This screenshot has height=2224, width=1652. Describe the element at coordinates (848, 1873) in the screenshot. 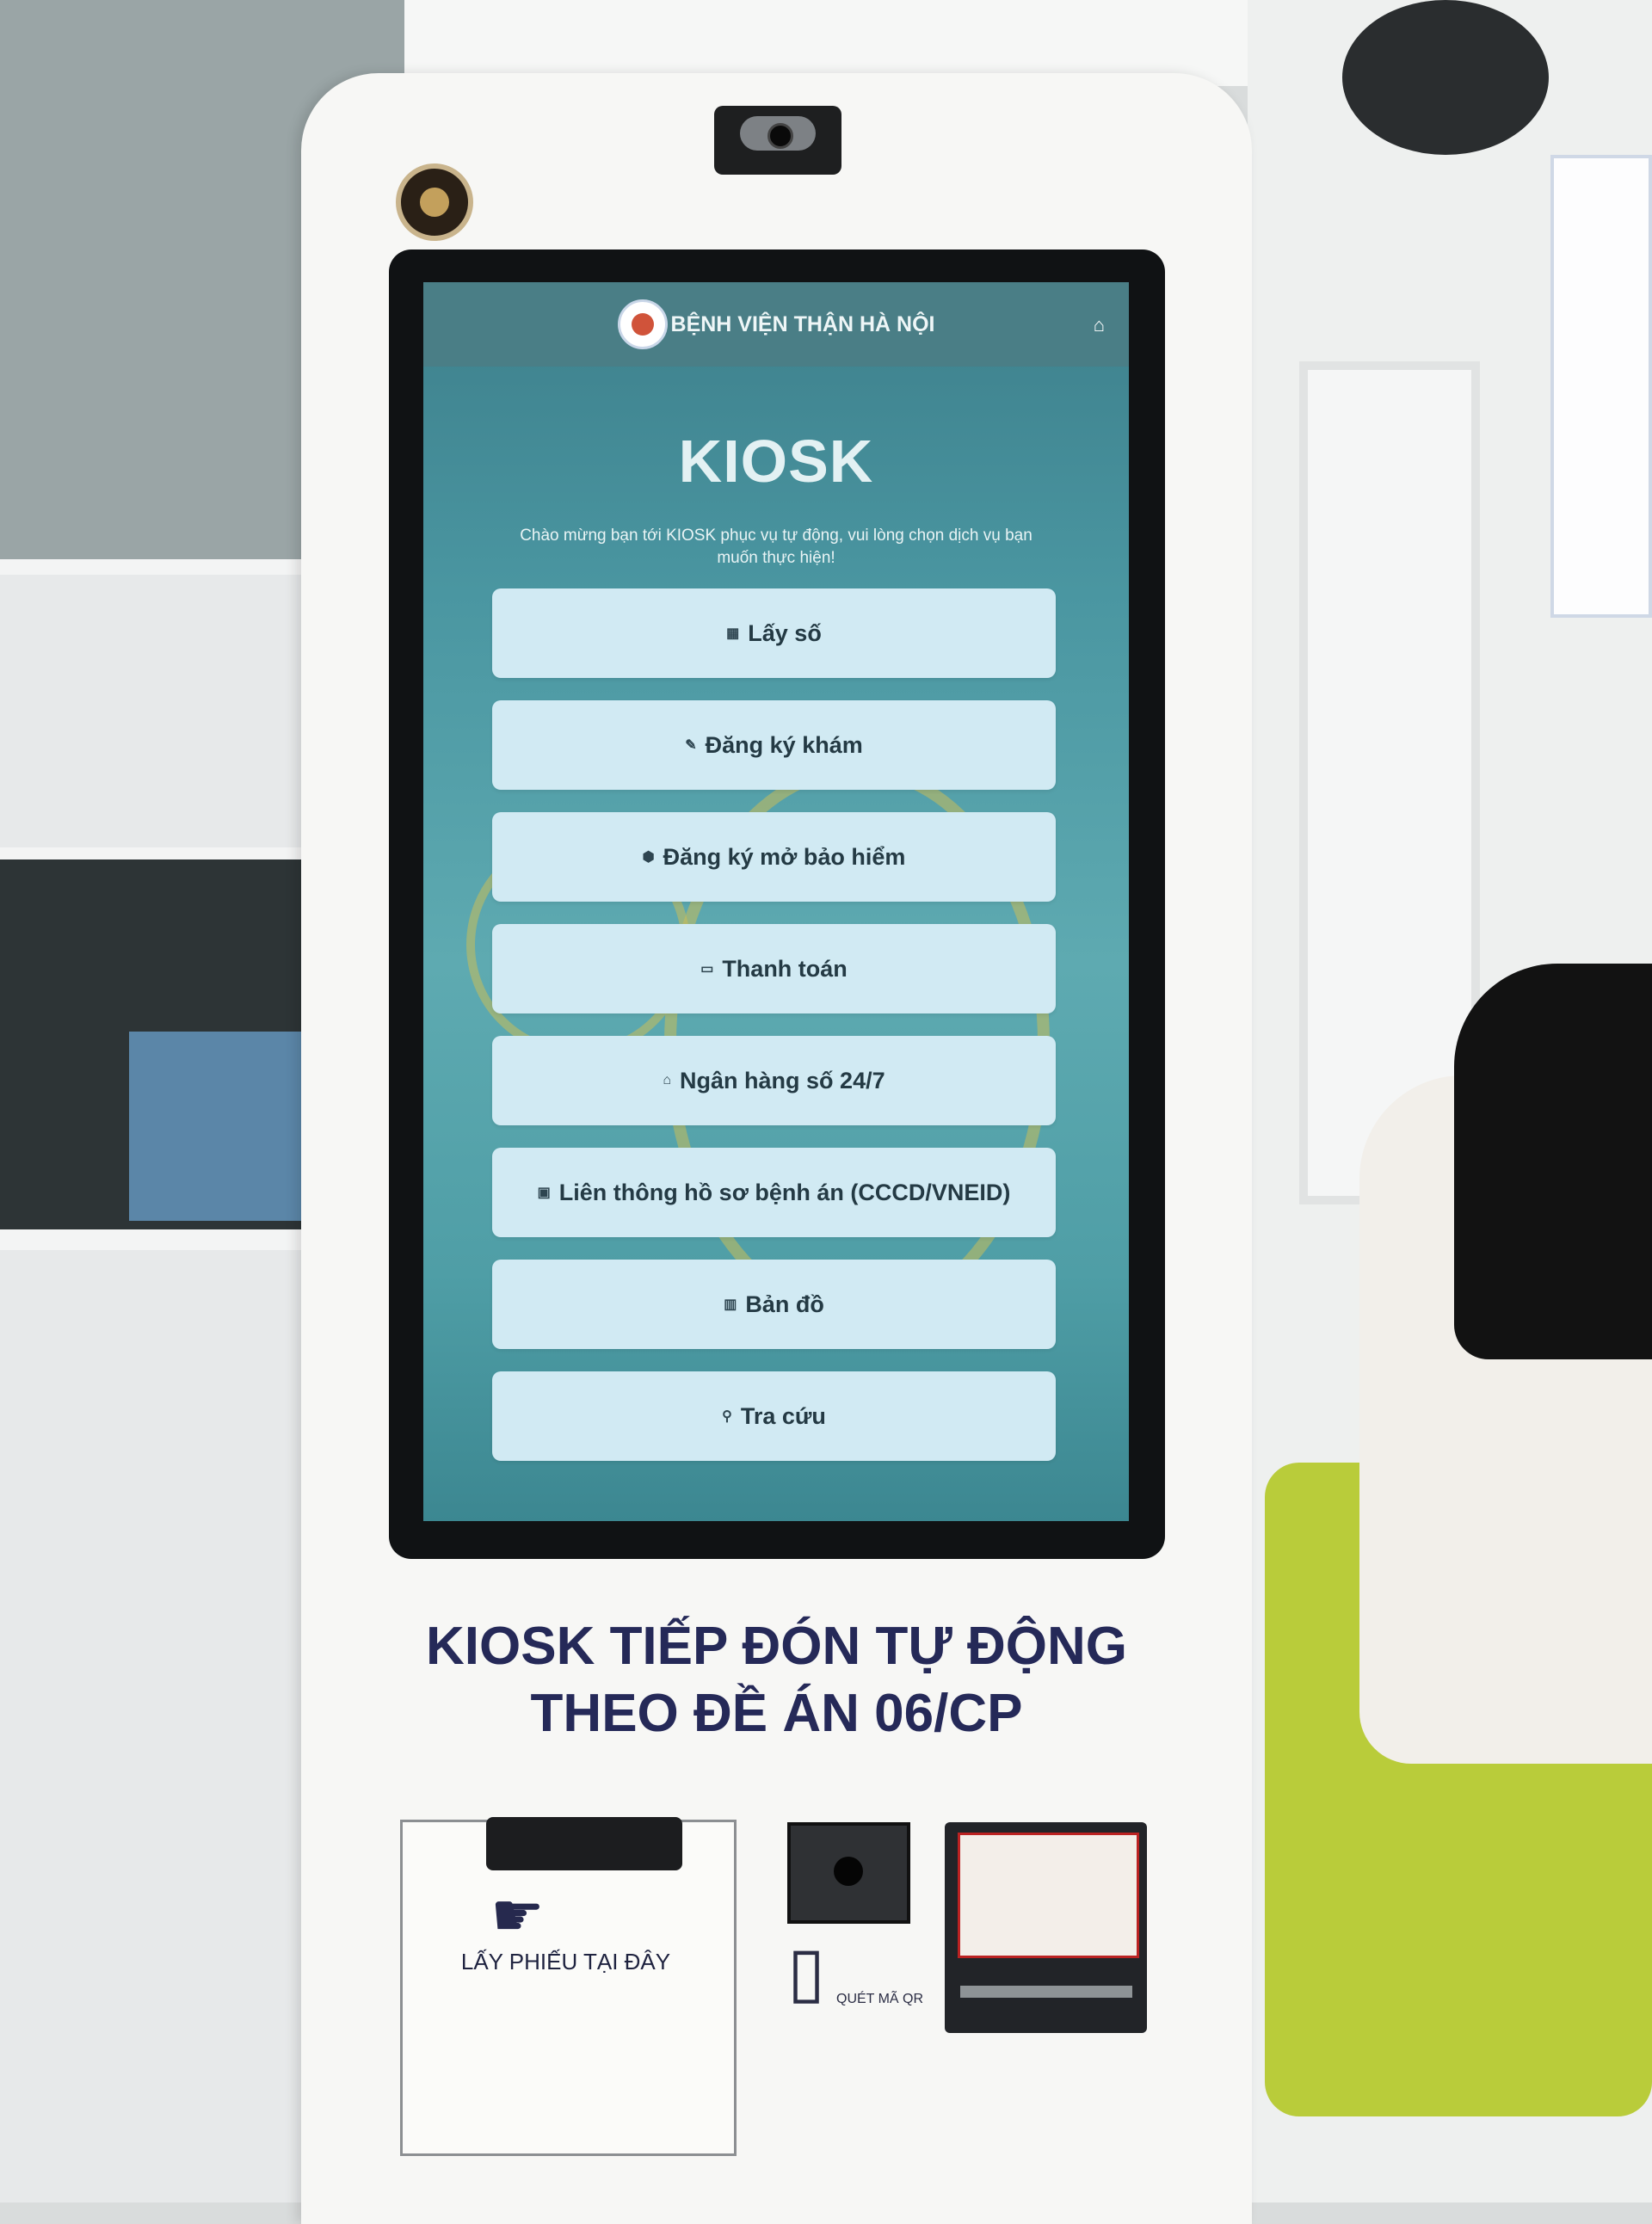

I see `qr-scanner` at that location.